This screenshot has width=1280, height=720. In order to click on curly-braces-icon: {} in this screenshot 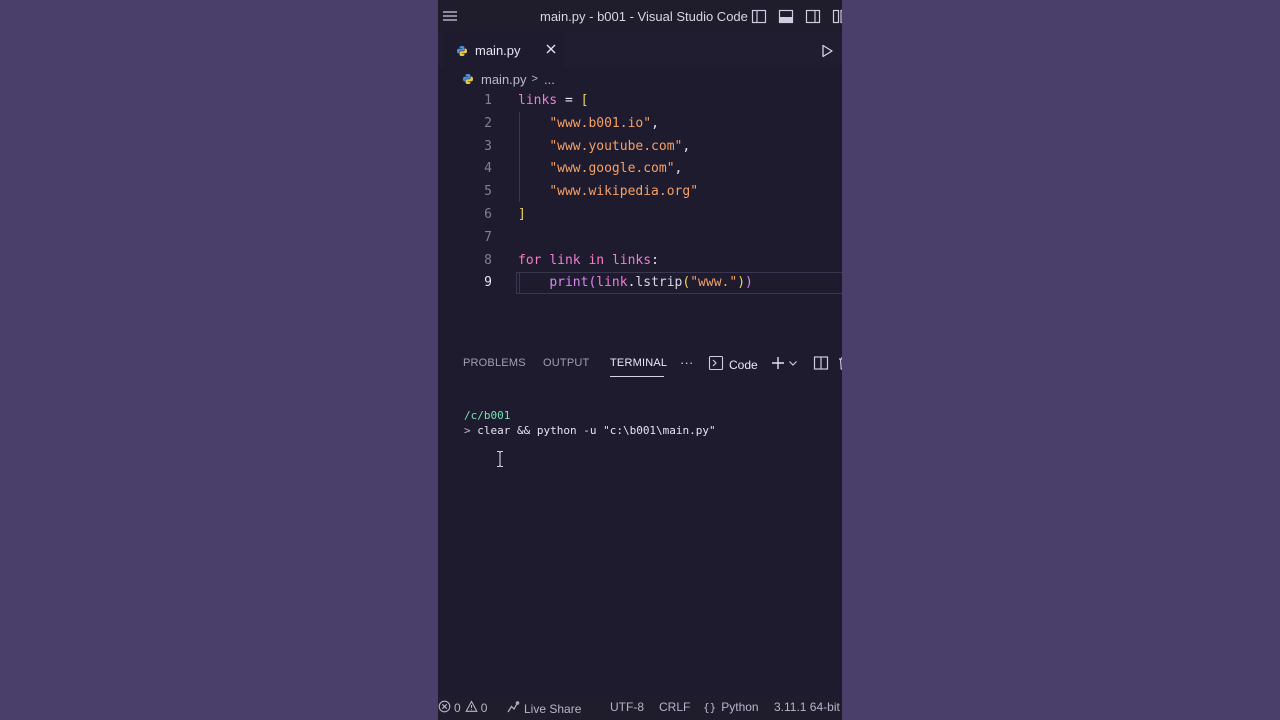, I will do `click(710, 707)`.